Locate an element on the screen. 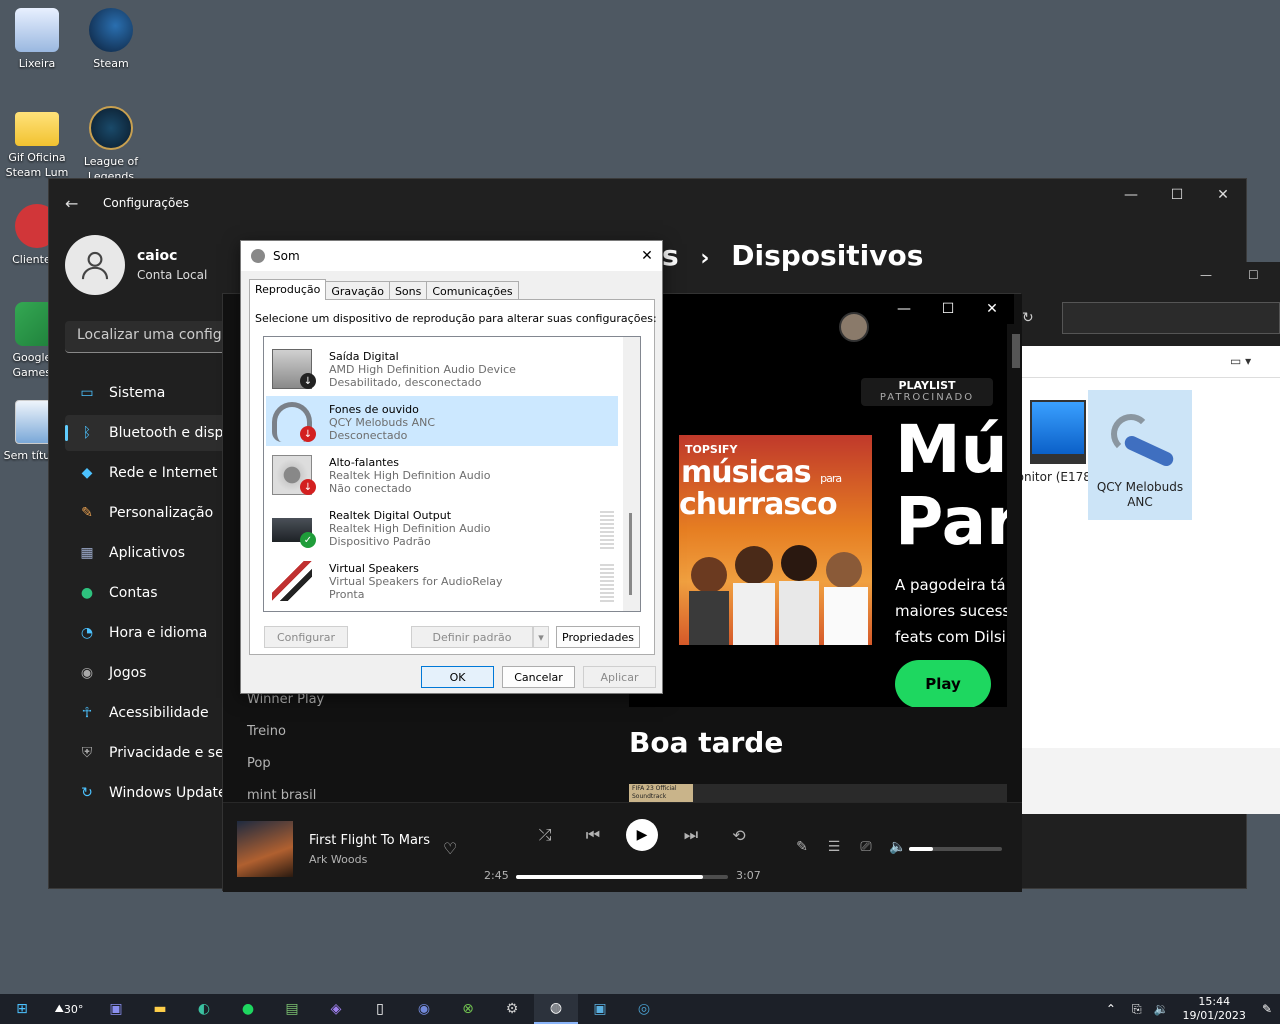 Image resolution: width=1280 pixels, height=1024 pixels. weather-widget: ⛰ 30° is located at coordinates (69, 1009).